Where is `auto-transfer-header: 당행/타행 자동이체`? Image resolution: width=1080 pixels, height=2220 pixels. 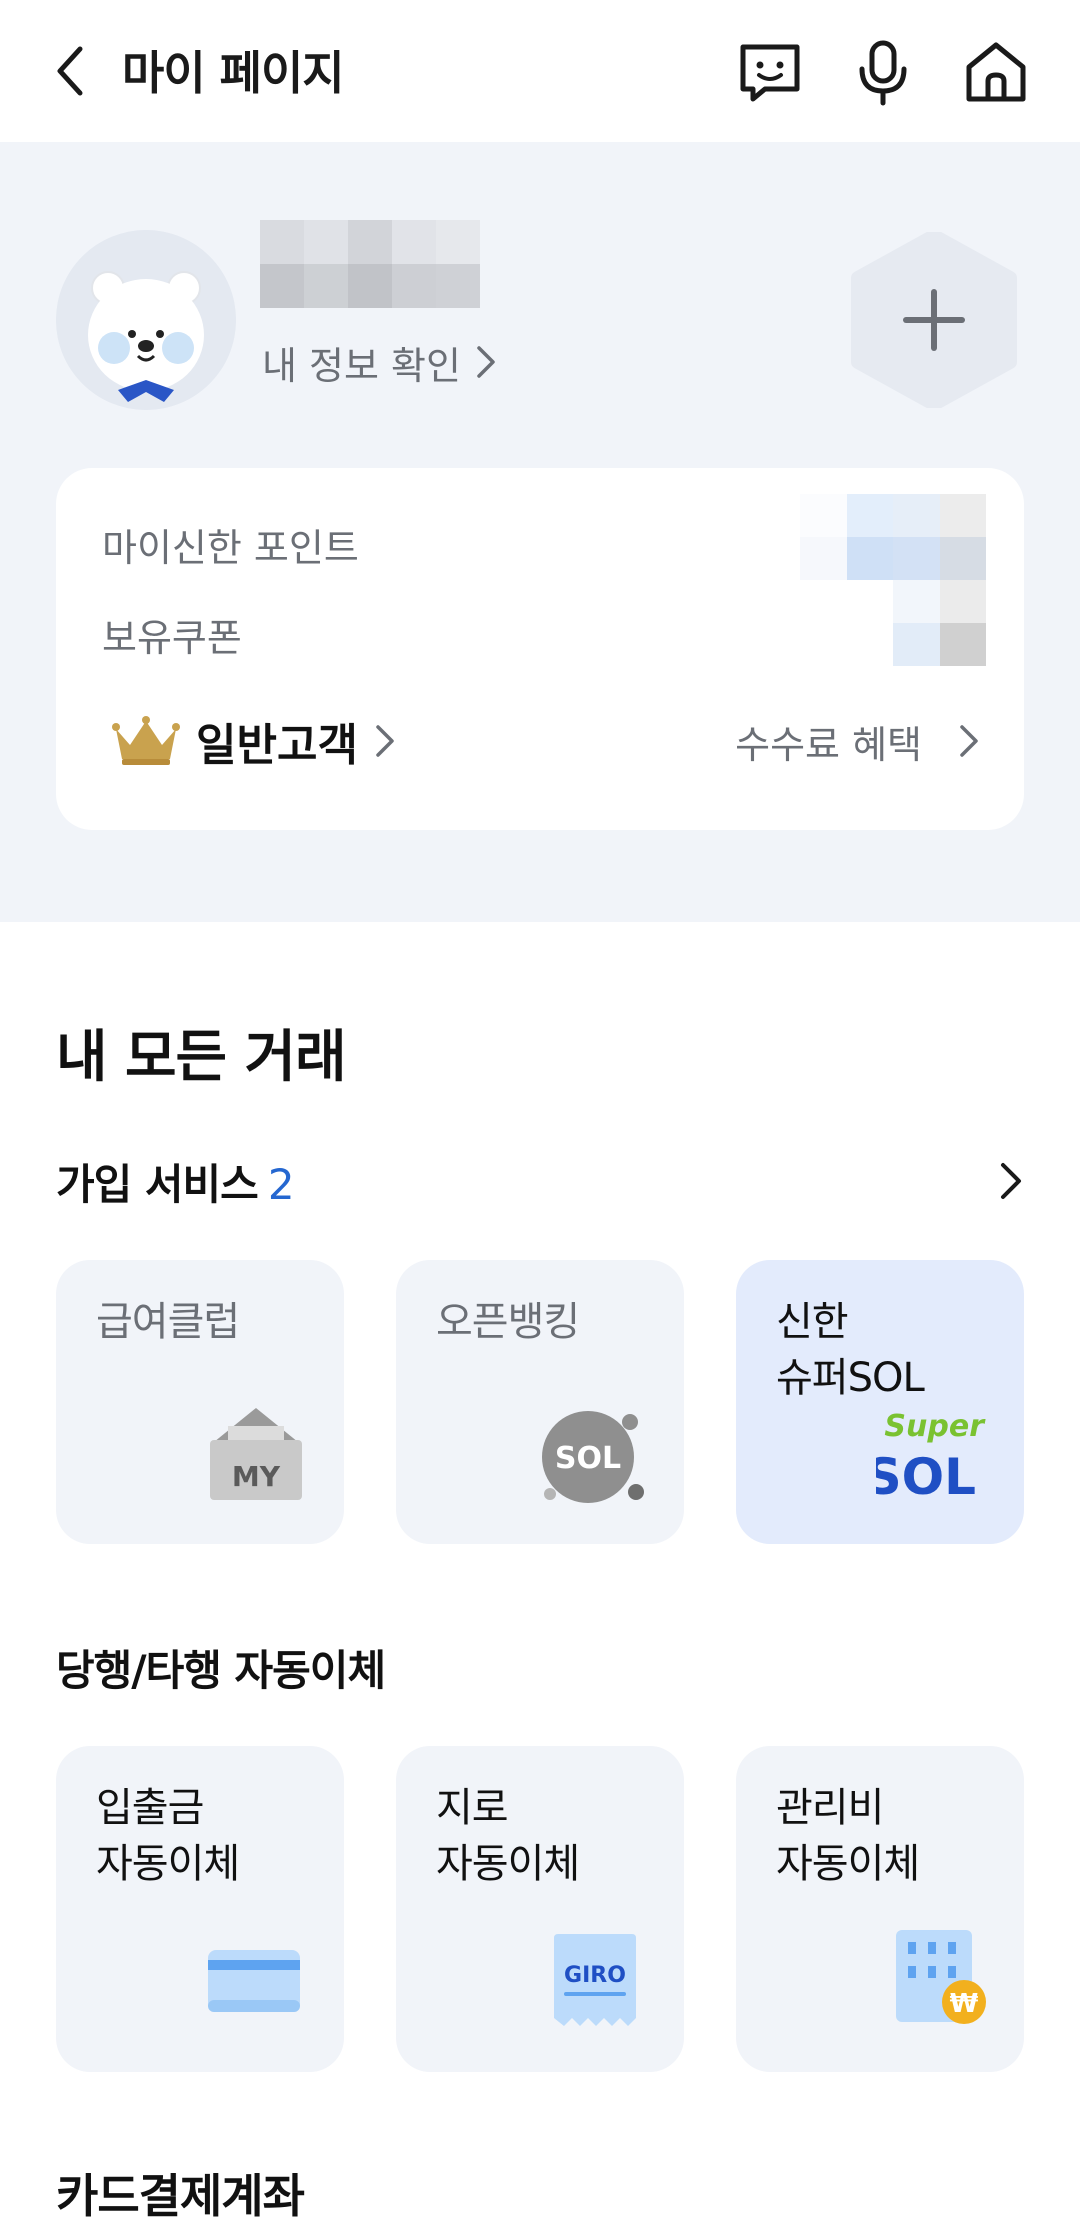
auto-transfer-header: 당행/타행 자동이체 is located at coordinates (540, 1667).